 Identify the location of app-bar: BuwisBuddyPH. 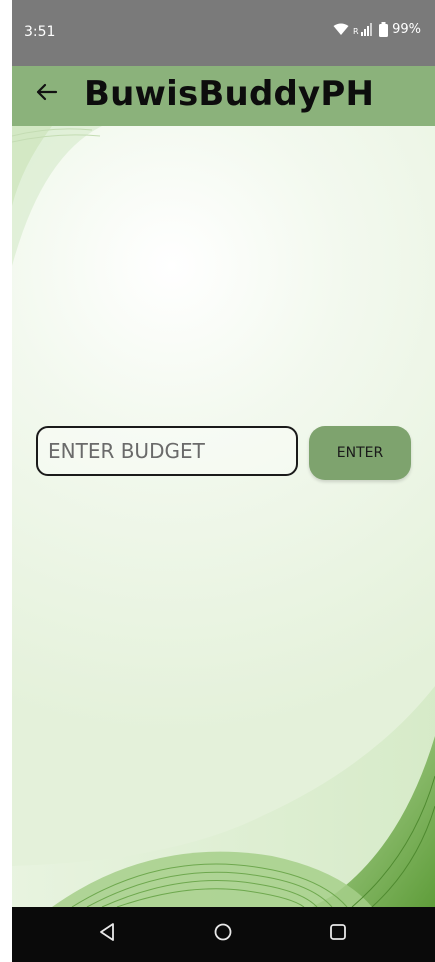
(223, 96).